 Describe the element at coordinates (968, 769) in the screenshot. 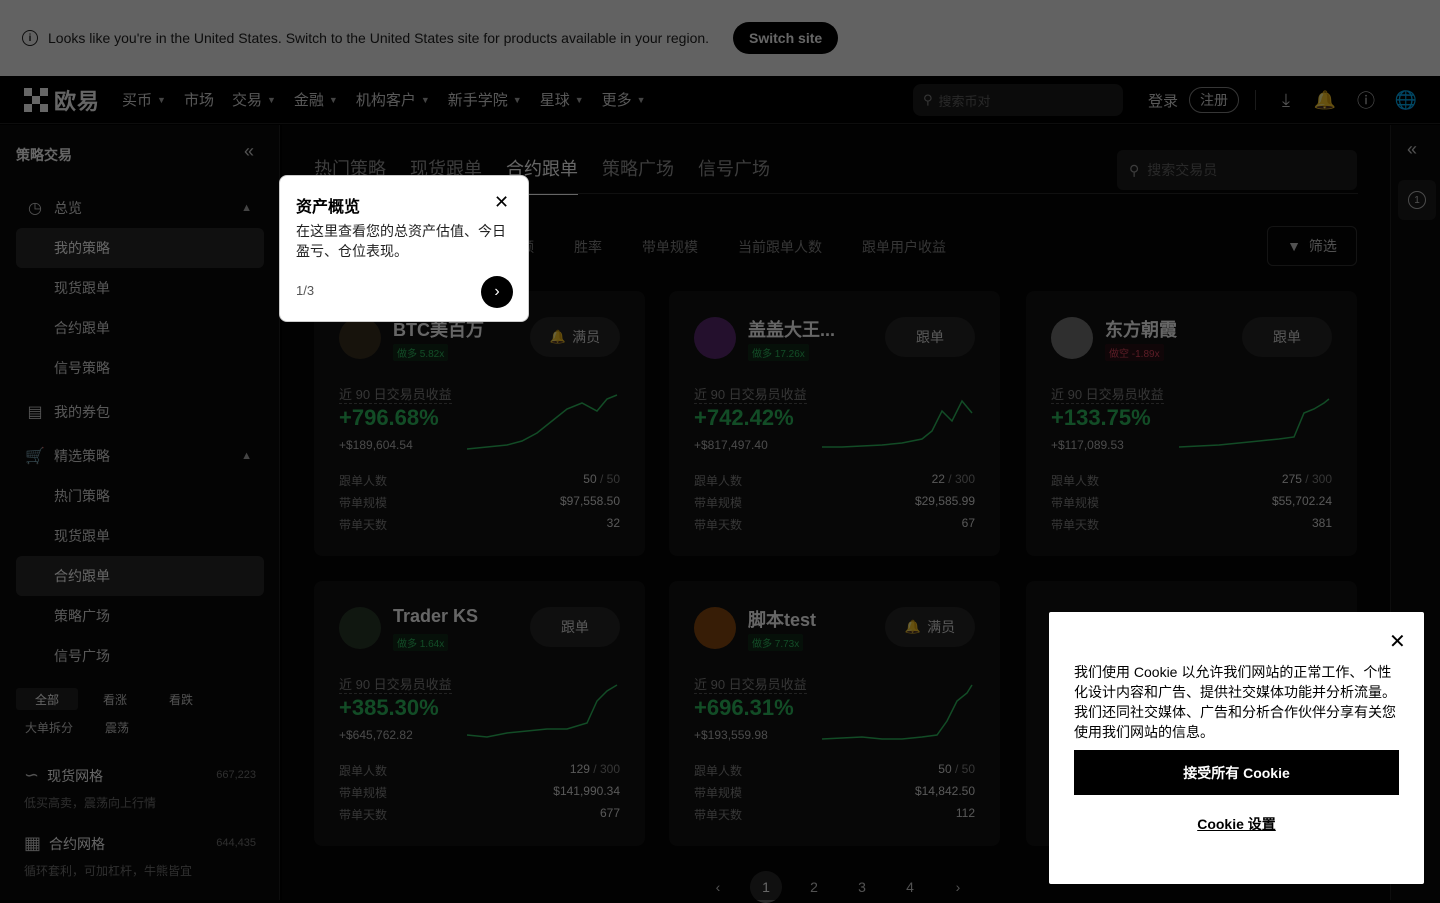

I see `follower-cap-value: 50` at that location.